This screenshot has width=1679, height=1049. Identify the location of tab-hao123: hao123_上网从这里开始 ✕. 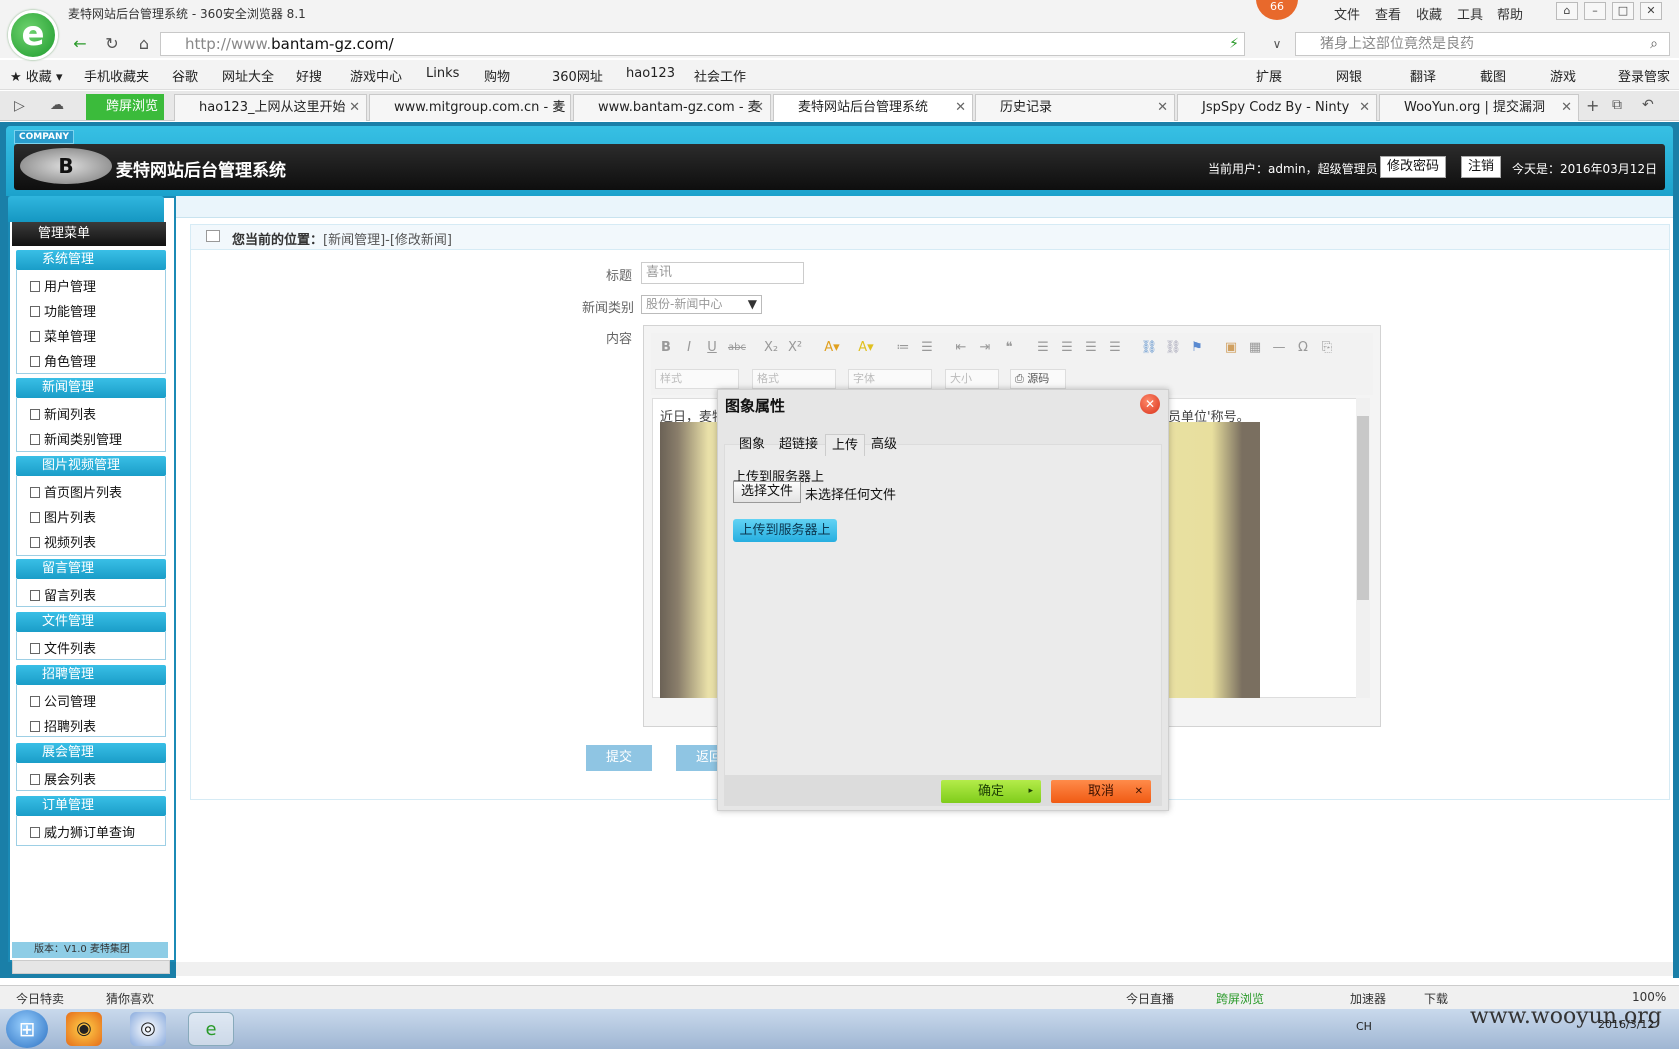
(270, 107).